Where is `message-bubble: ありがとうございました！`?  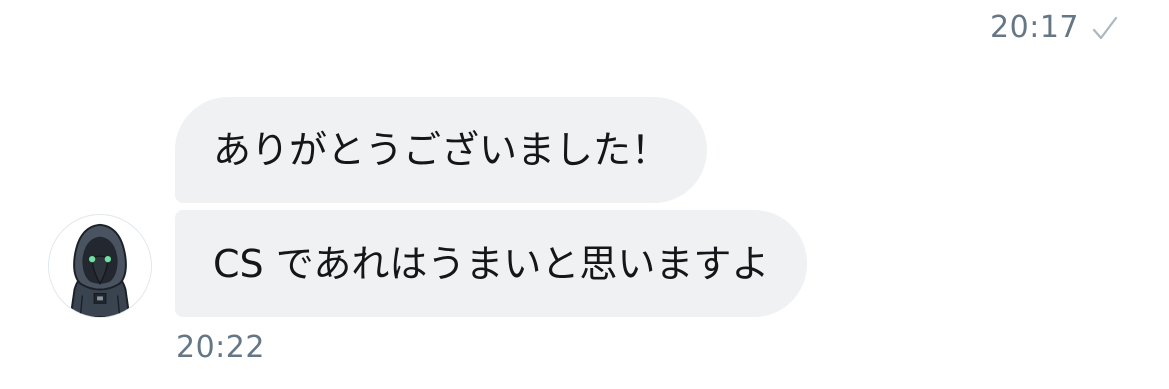 message-bubble: ありがとうございました！ is located at coordinates (441, 150).